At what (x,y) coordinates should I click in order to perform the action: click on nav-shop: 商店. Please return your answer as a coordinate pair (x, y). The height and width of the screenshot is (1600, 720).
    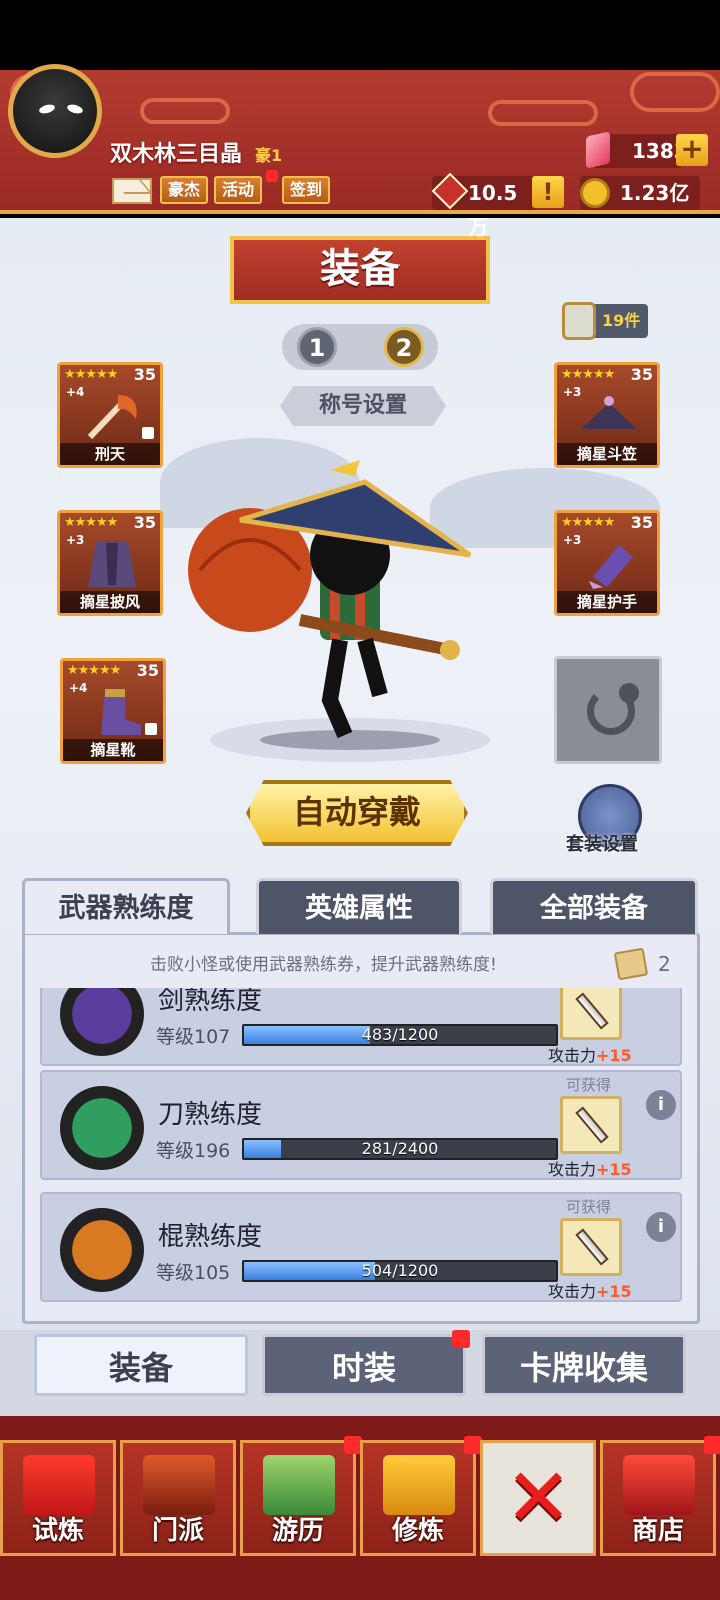
    Looking at the image, I should click on (658, 1498).